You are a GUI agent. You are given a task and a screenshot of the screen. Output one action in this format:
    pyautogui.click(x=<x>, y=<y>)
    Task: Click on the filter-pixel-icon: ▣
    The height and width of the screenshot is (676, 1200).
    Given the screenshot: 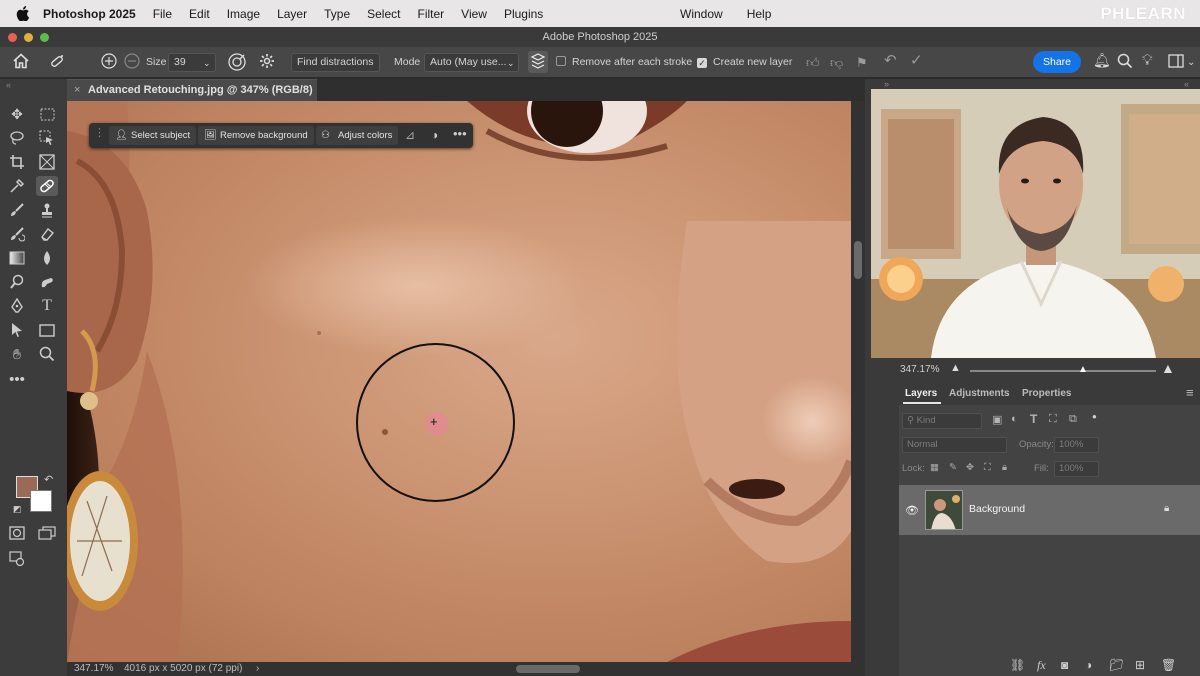 What is the action you would take?
    pyautogui.click(x=997, y=419)
    